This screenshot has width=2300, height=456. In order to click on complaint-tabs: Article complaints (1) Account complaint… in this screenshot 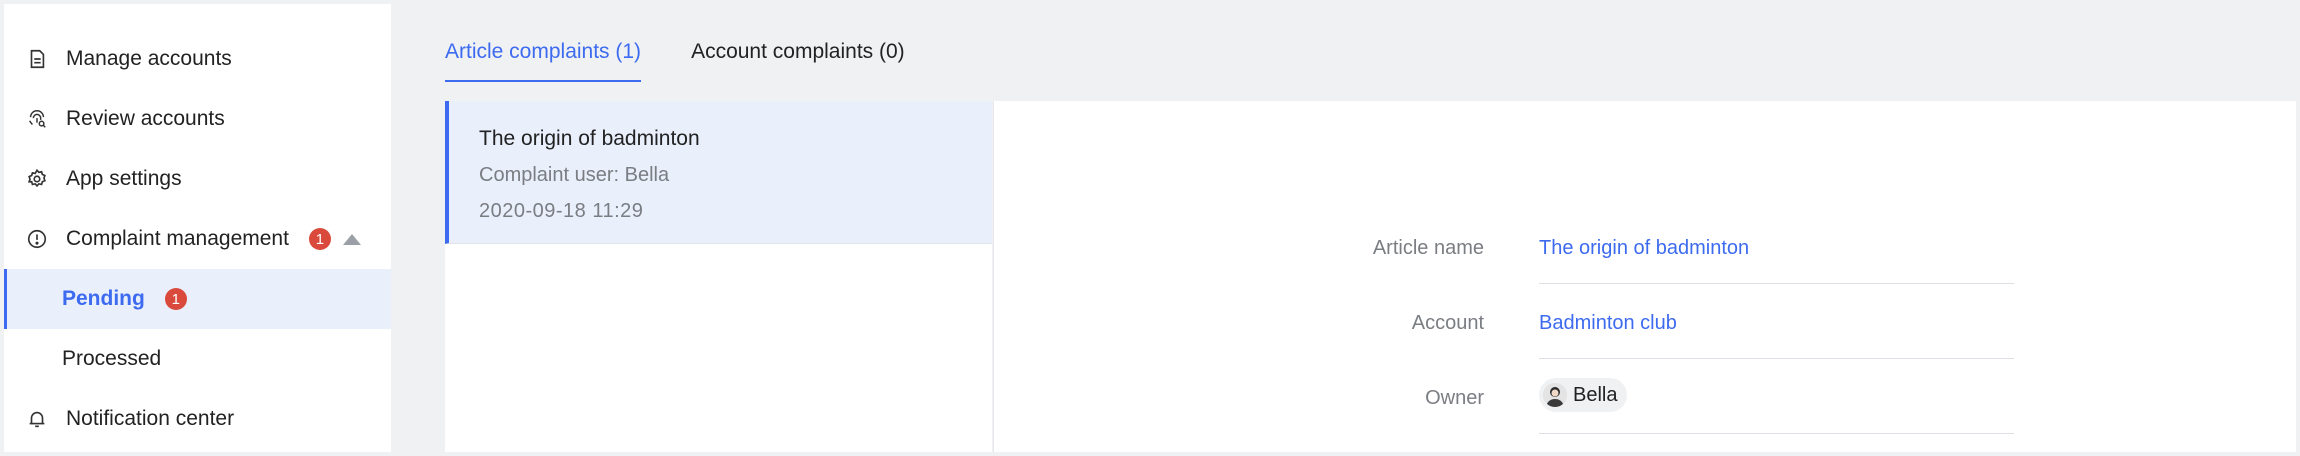, I will do `click(700, 57)`.